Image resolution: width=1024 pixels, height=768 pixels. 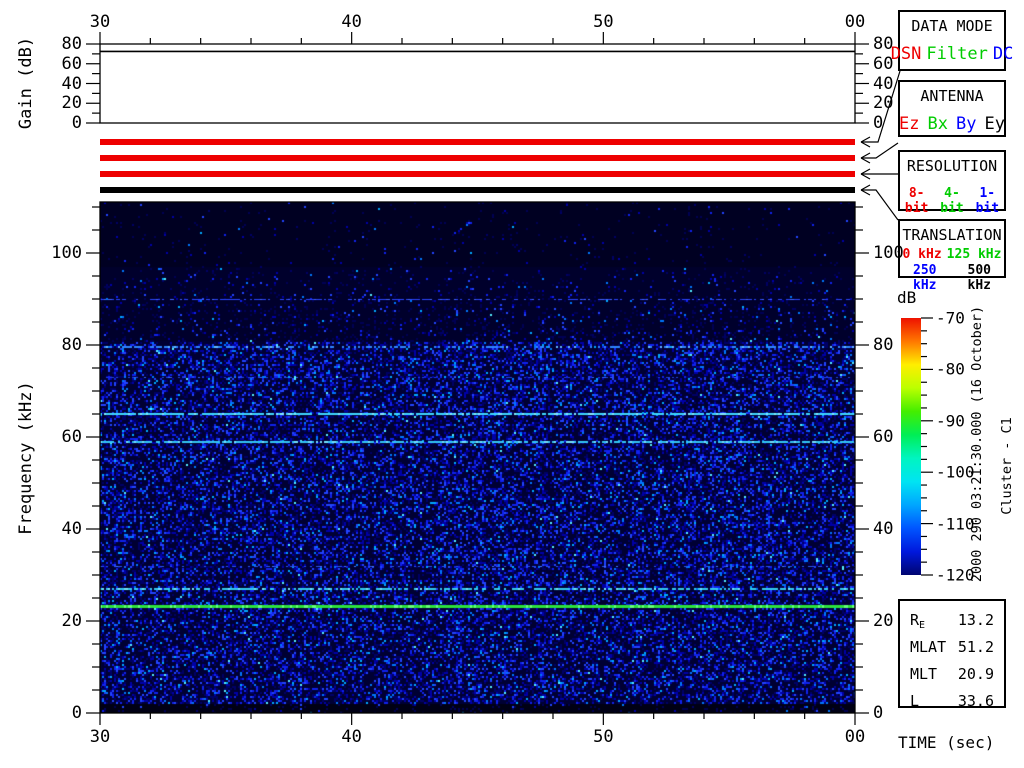 What do you see at coordinates (966, 124) in the screenshot?
I see `antenna-option-by: By` at bounding box center [966, 124].